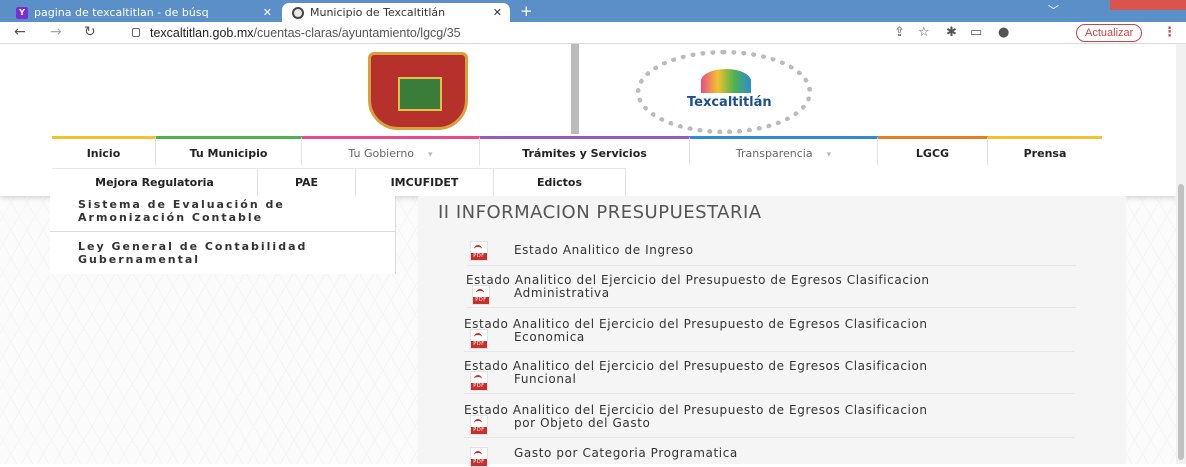 This screenshot has height=467, width=1186. I want to click on bookmark-star-icon: ☆, so click(924, 32).